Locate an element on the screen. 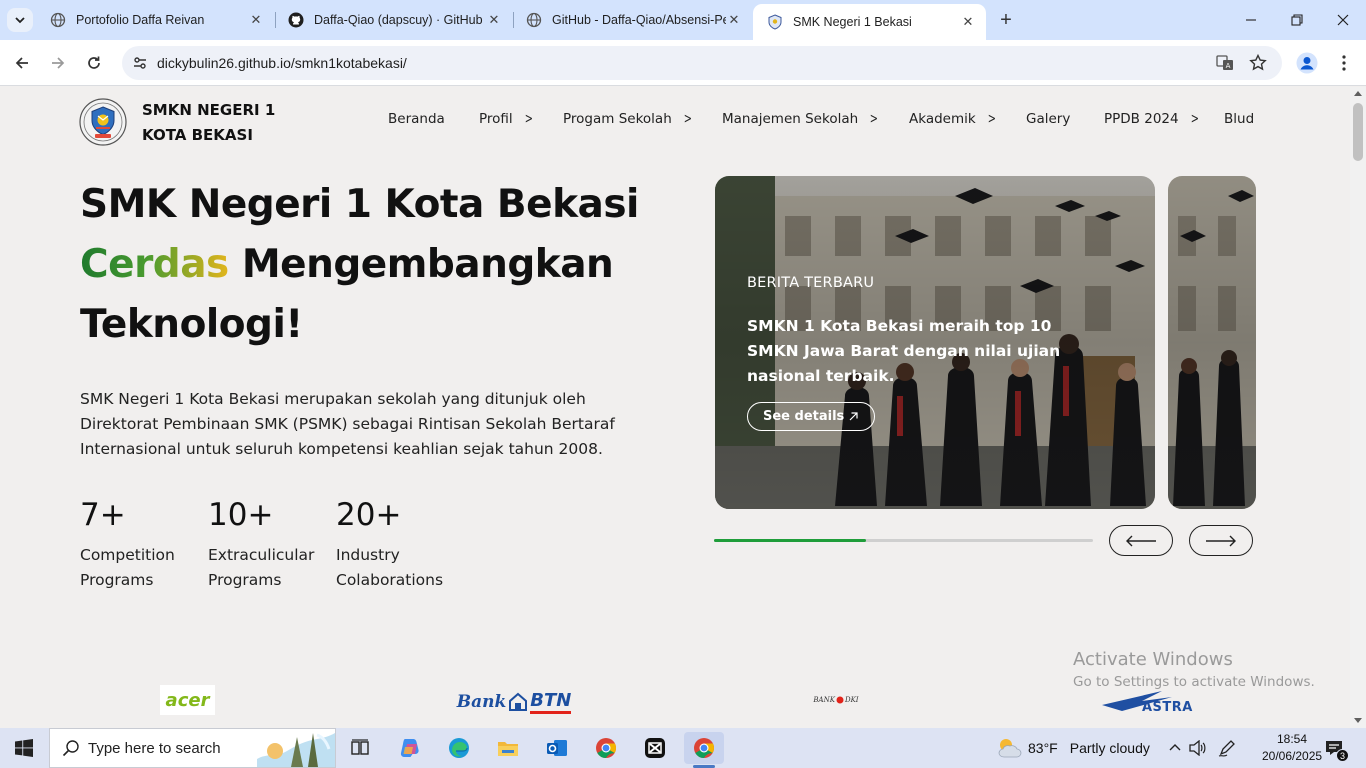 The width and height of the screenshot is (1366, 768). outlook-icon is located at coordinates (557, 748).